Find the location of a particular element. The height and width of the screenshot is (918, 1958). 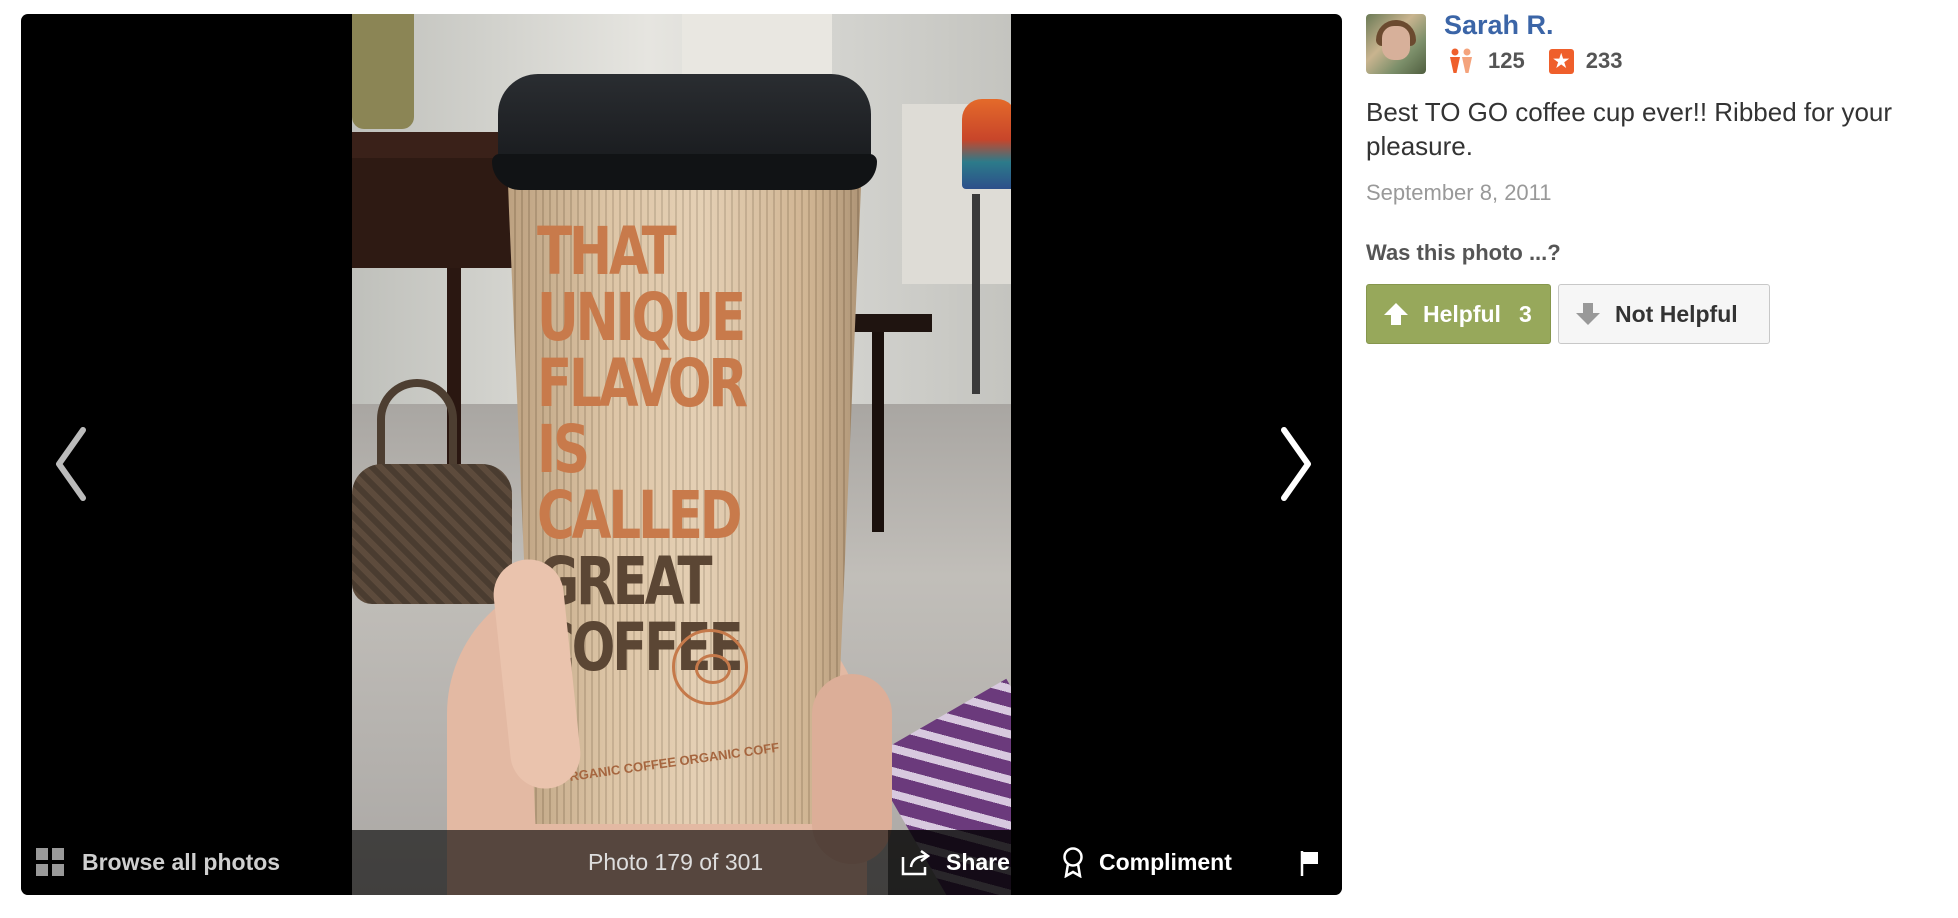

arrow-down-icon is located at coordinates (1588, 314).